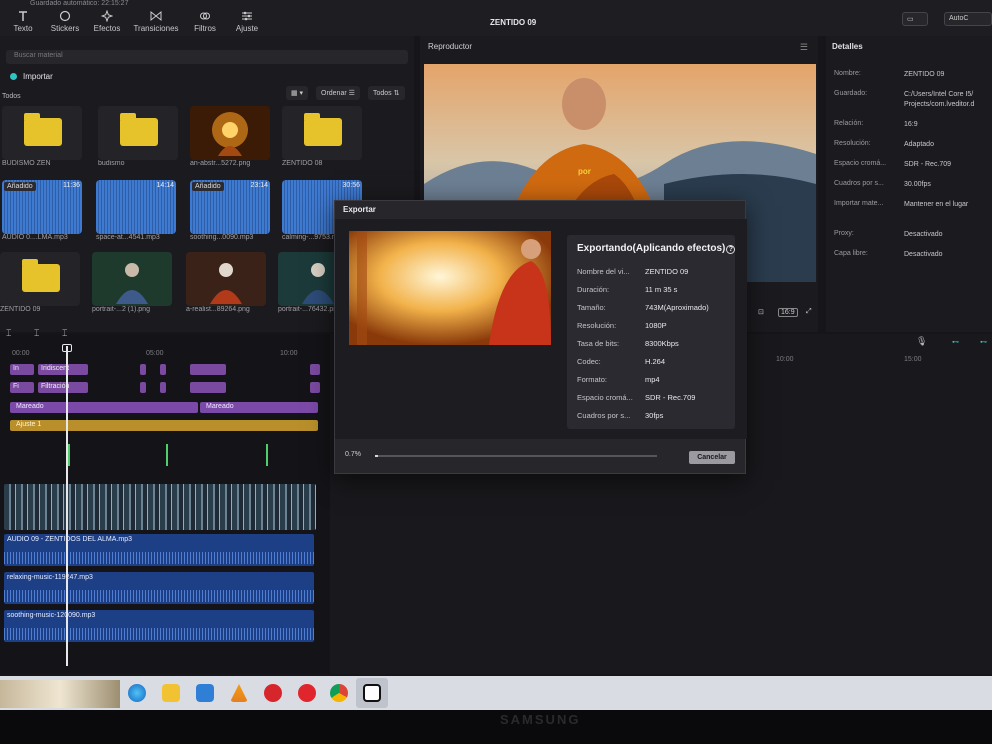 This screenshot has width=992, height=744. Describe the element at coordinates (983, 342) in the screenshot. I see `magnet-icon: ⊷` at that location.